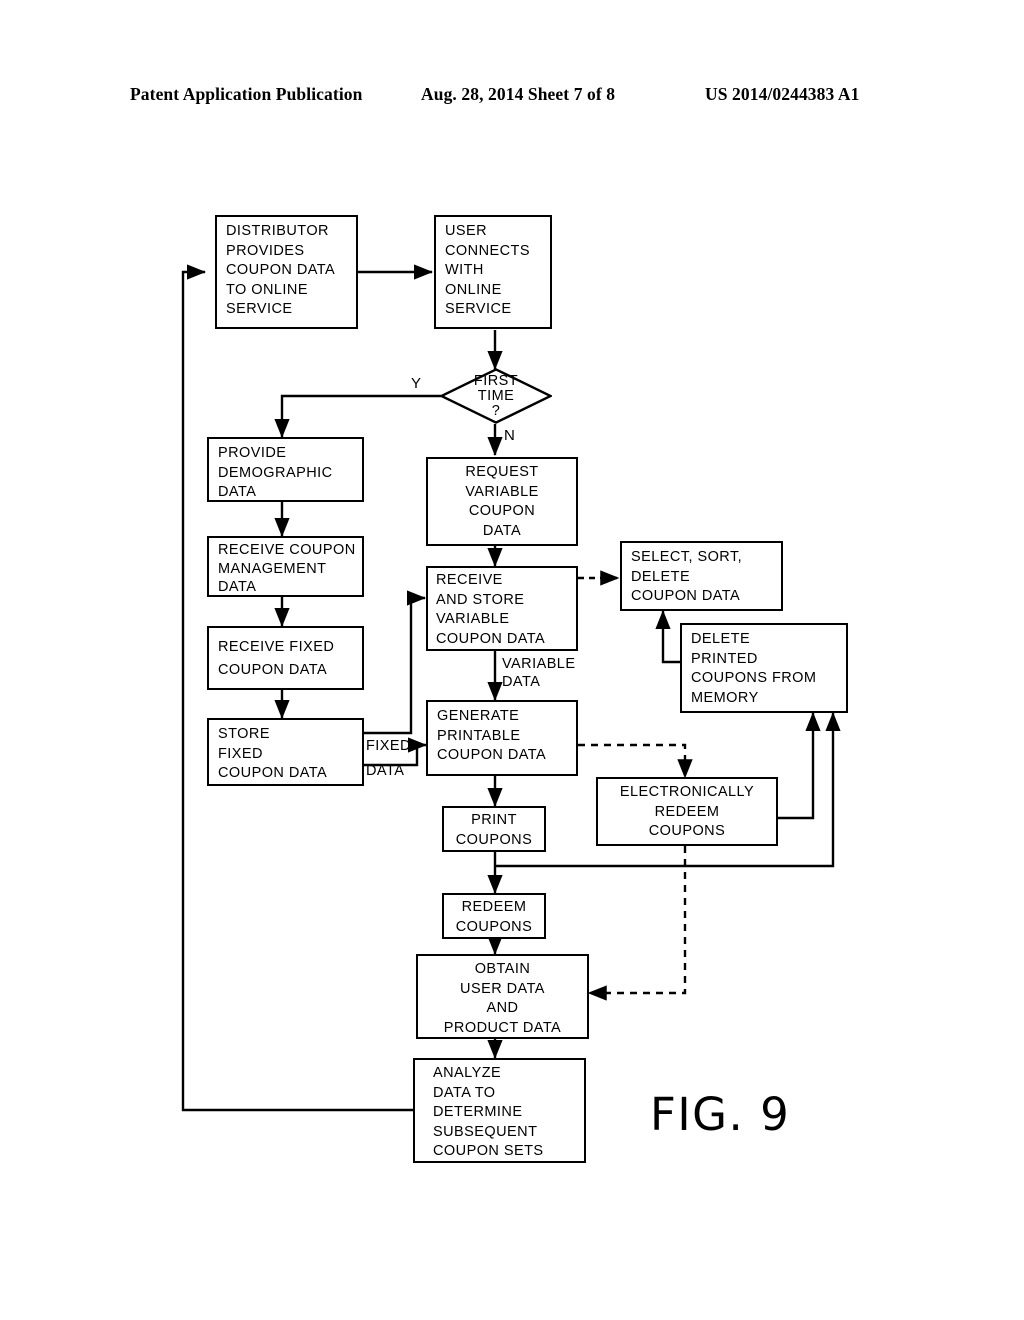 The width and height of the screenshot is (1024, 1320). Describe the element at coordinates (478, 716) in the screenshot. I see `node-line: GENERATE` at that location.